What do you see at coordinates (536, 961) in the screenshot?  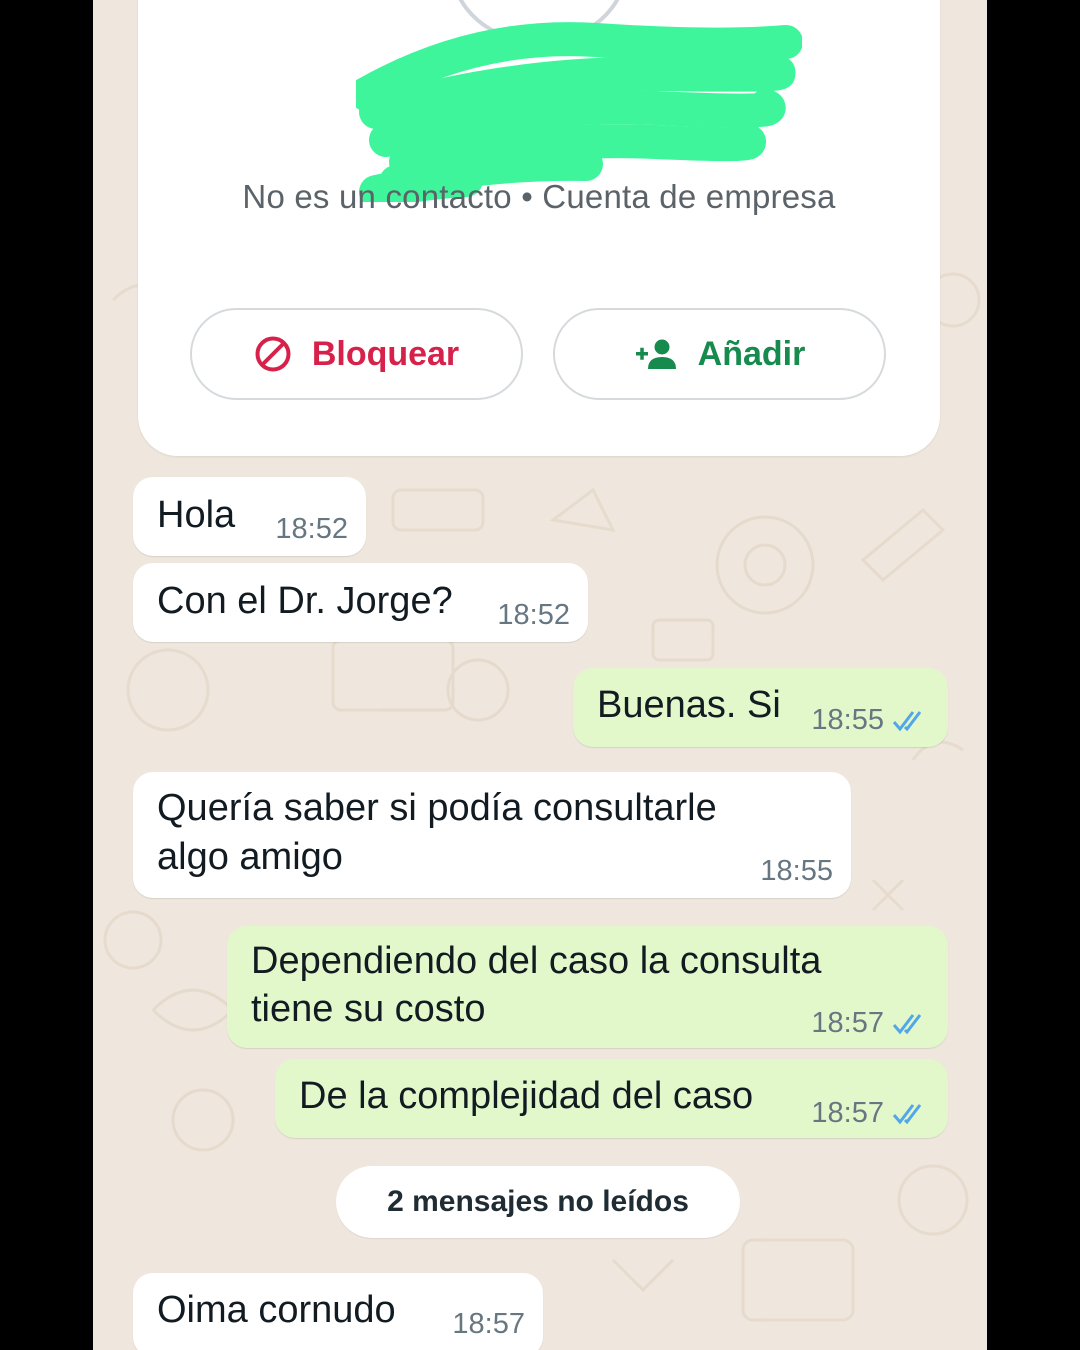 I see `message-text-line-1: Dependiendo del caso la consulta` at bounding box center [536, 961].